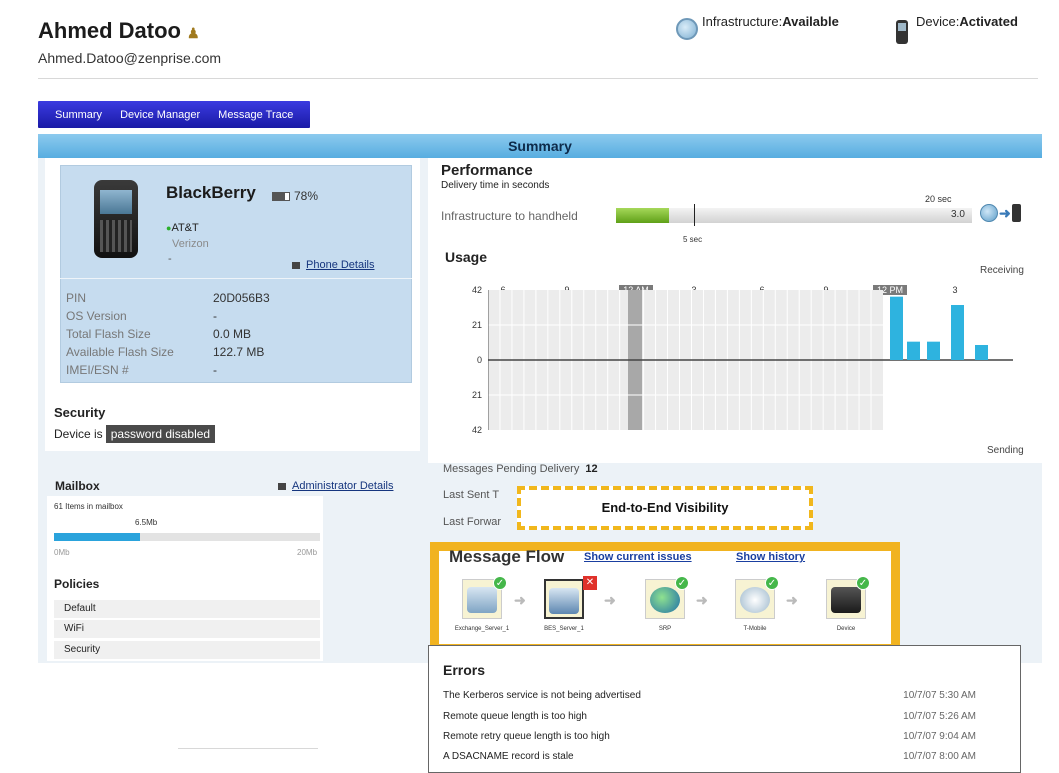  What do you see at coordinates (755, 600) in the screenshot?
I see `tower-icon` at bounding box center [755, 600].